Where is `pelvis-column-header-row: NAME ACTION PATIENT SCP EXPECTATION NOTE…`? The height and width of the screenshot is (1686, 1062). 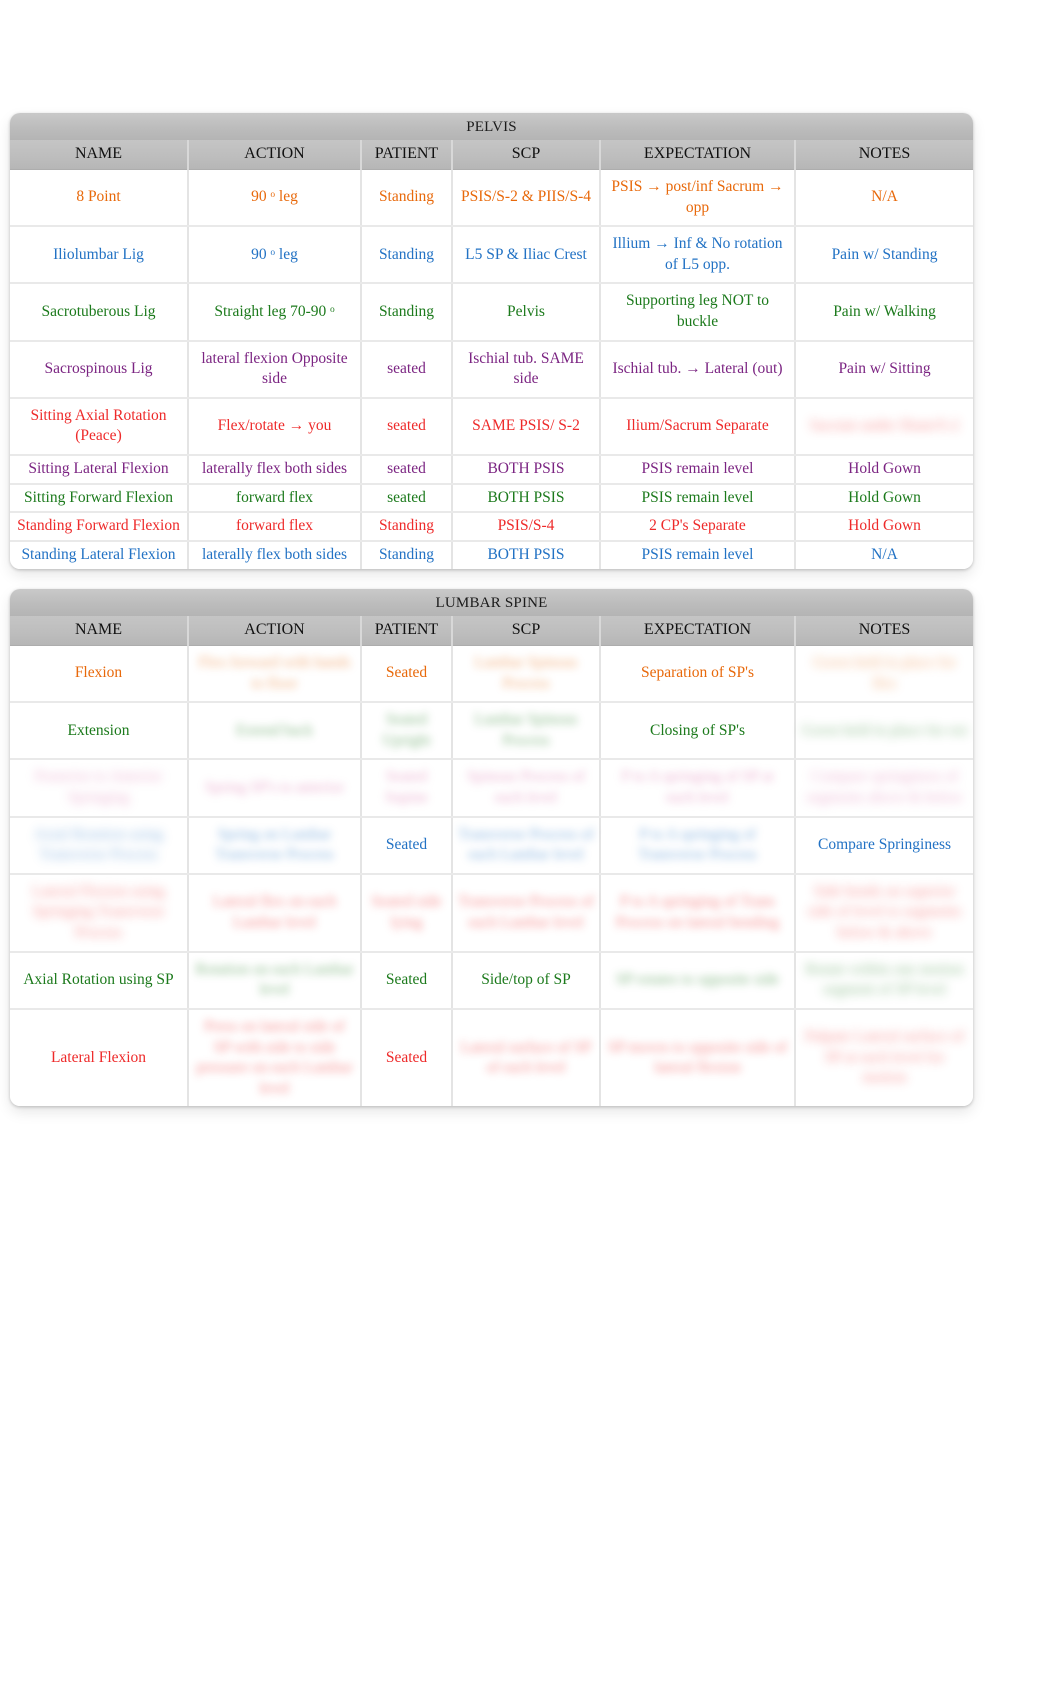 pelvis-column-header-row: NAME ACTION PATIENT SCP EXPECTATION NOTE… is located at coordinates (491, 155).